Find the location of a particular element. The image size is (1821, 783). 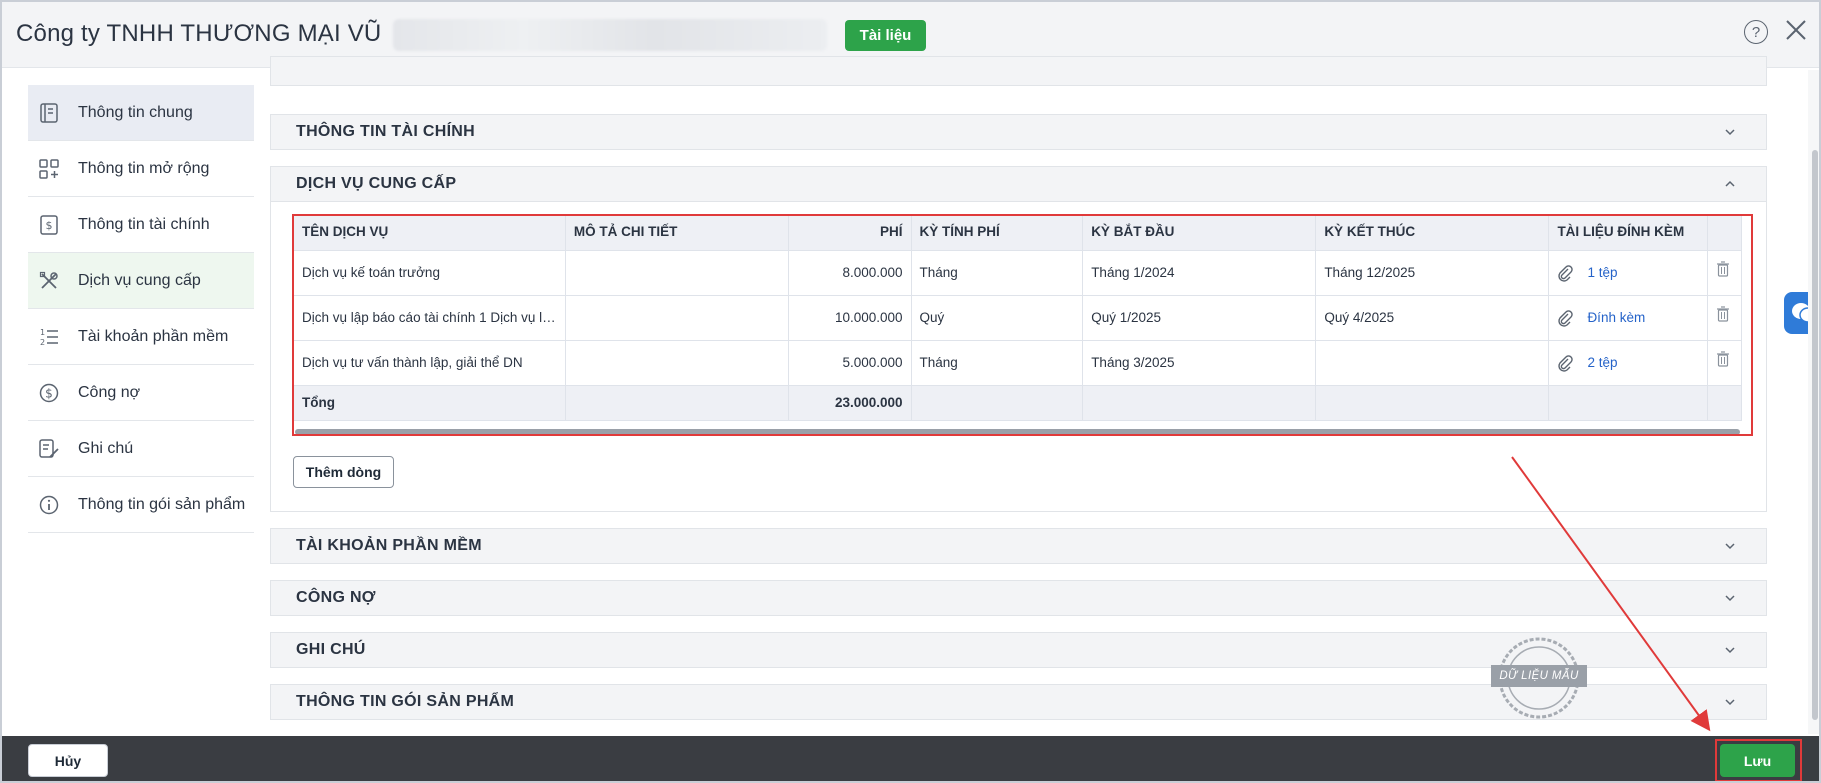

save-button: Lưu is located at coordinates (1757, 760).